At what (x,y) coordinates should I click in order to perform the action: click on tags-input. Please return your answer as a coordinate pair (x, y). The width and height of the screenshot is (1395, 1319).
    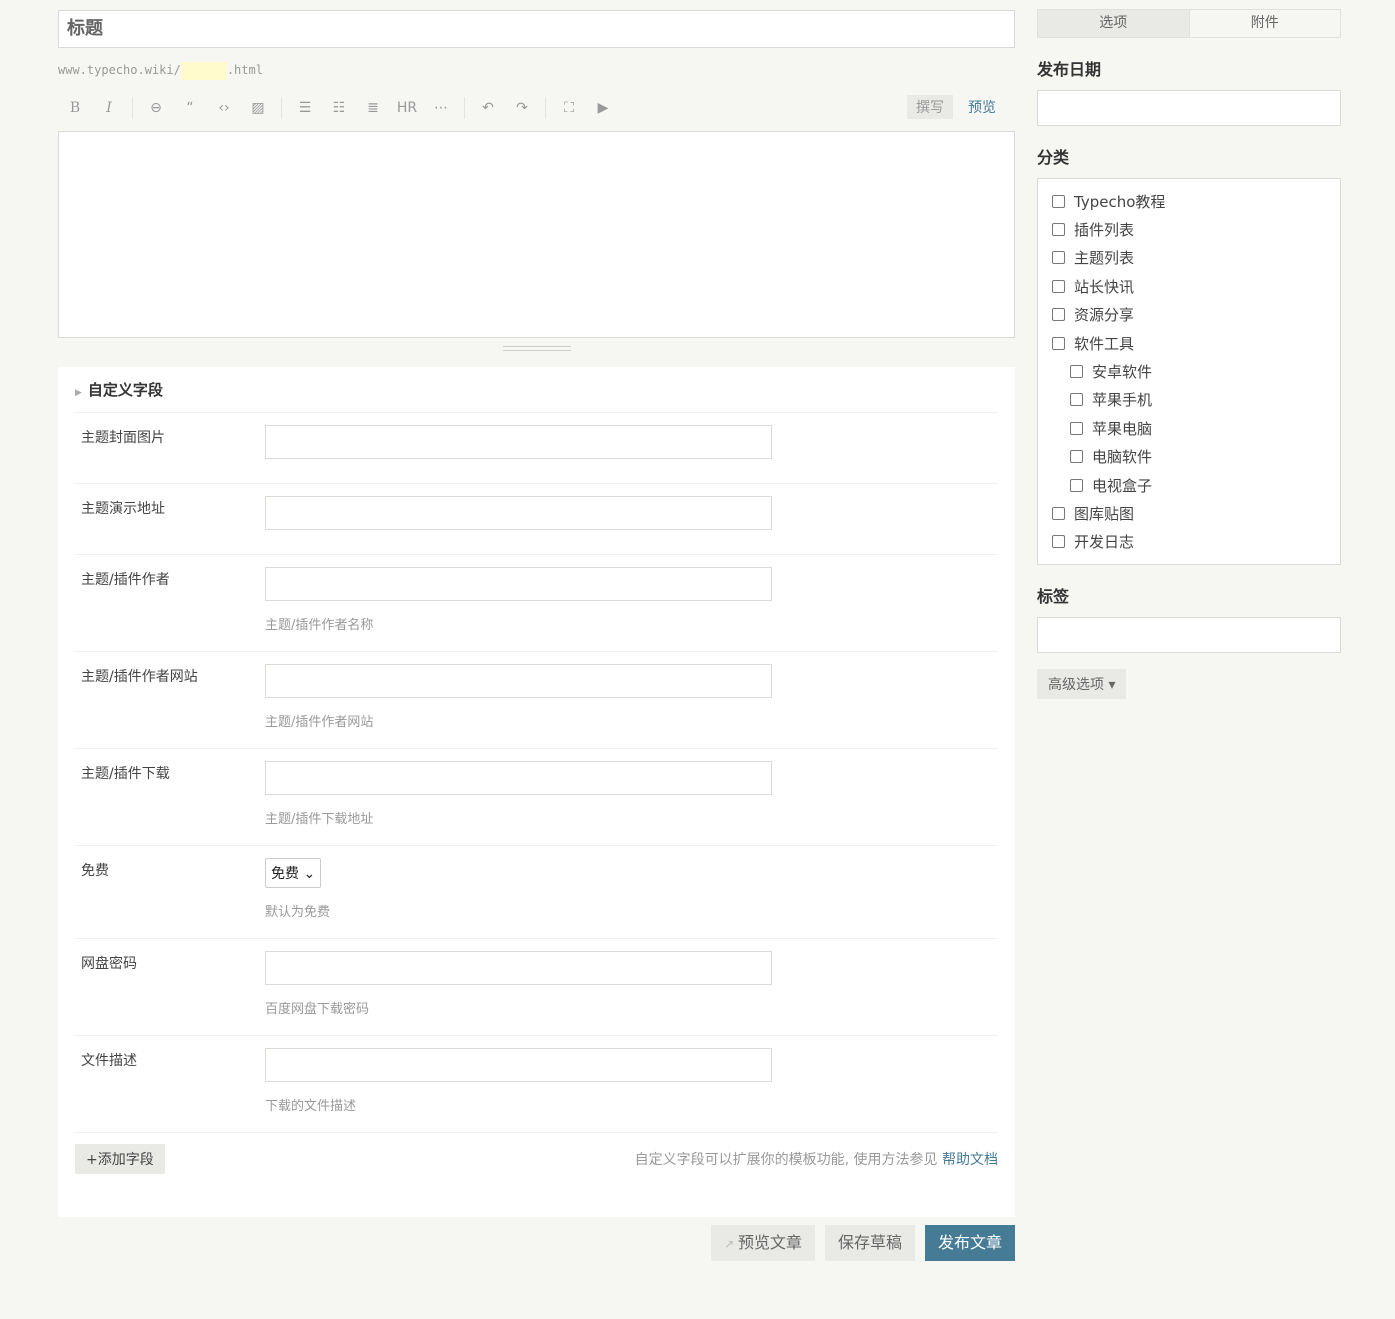
    Looking at the image, I should click on (1189, 635).